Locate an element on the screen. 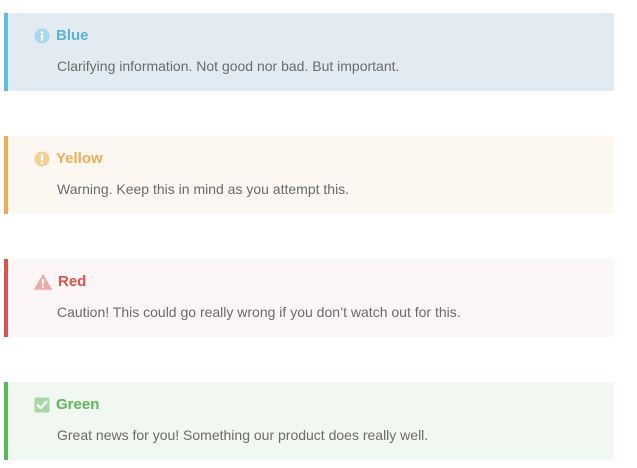 The width and height of the screenshot is (637, 468). info-circle-icon is located at coordinates (42, 36).